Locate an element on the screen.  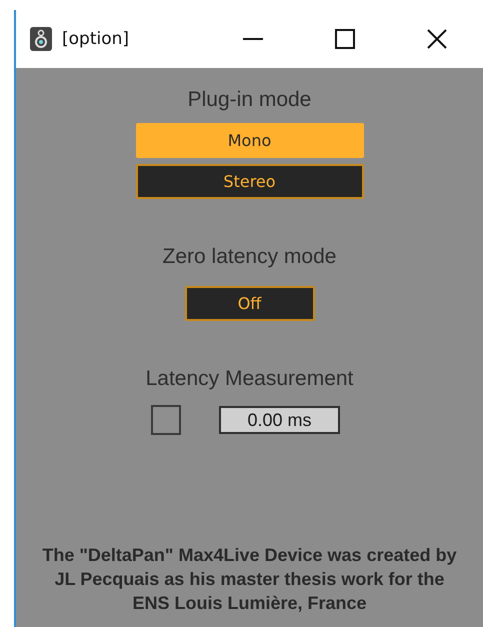
maximize-icon is located at coordinates (345, 39).